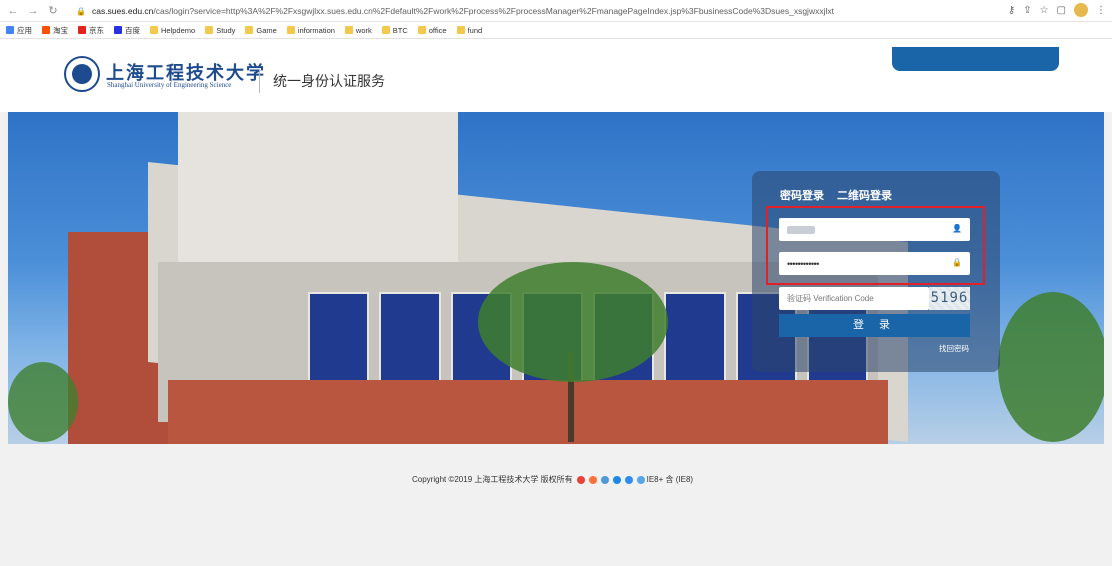 This screenshot has height=566, width=1112. What do you see at coordinates (954, 348) in the screenshot?
I see `forgot-password-link: 找回密码` at bounding box center [954, 348].